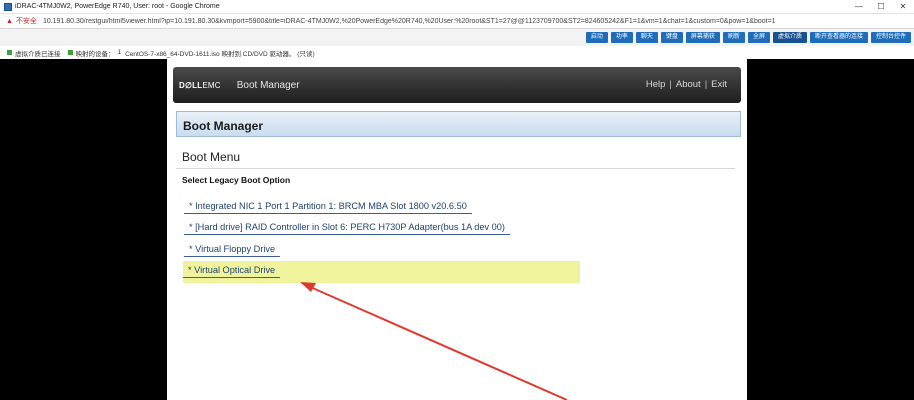 Image resolution: width=914 pixels, height=400 pixels. I want to click on connected-indicator-icon, so click(9, 52).